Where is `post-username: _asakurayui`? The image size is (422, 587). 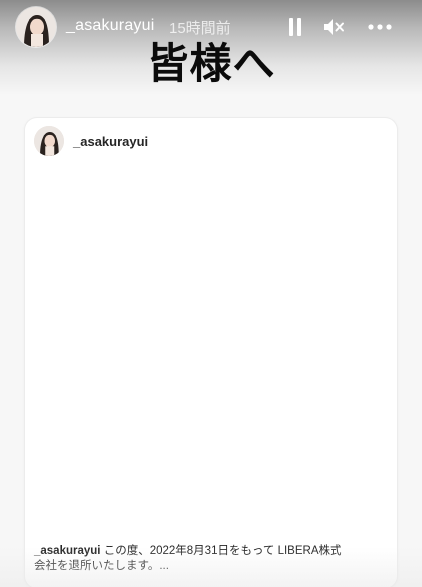
post-username: _asakurayui is located at coordinates (110, 141).